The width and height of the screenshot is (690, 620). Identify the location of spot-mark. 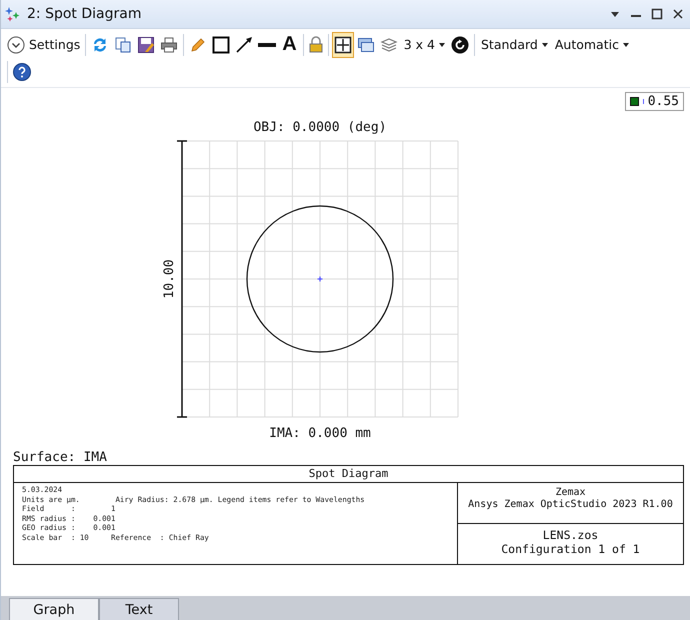
(320, 279).